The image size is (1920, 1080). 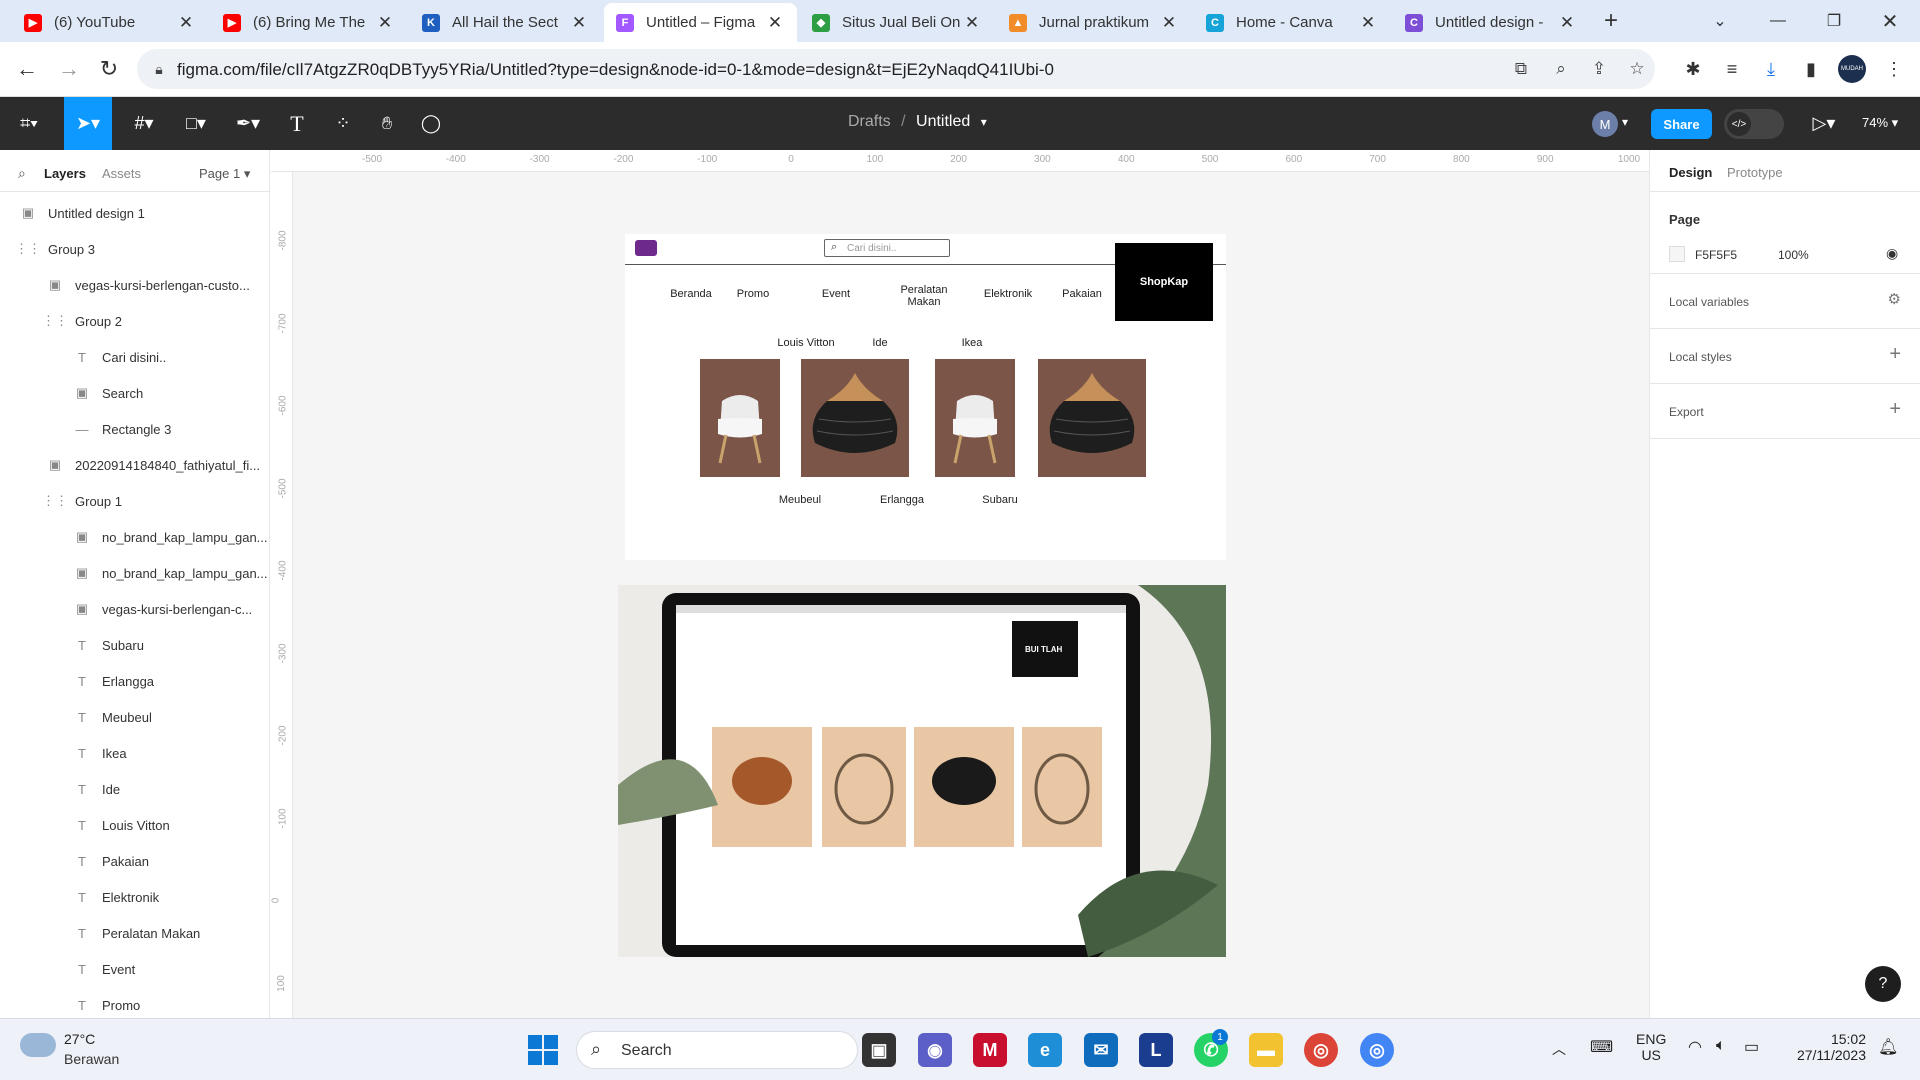 What do you see at coordinates (65, 173) in the screenshot?
I see `tab-layers: Layers` at bounding box center [65, 173].